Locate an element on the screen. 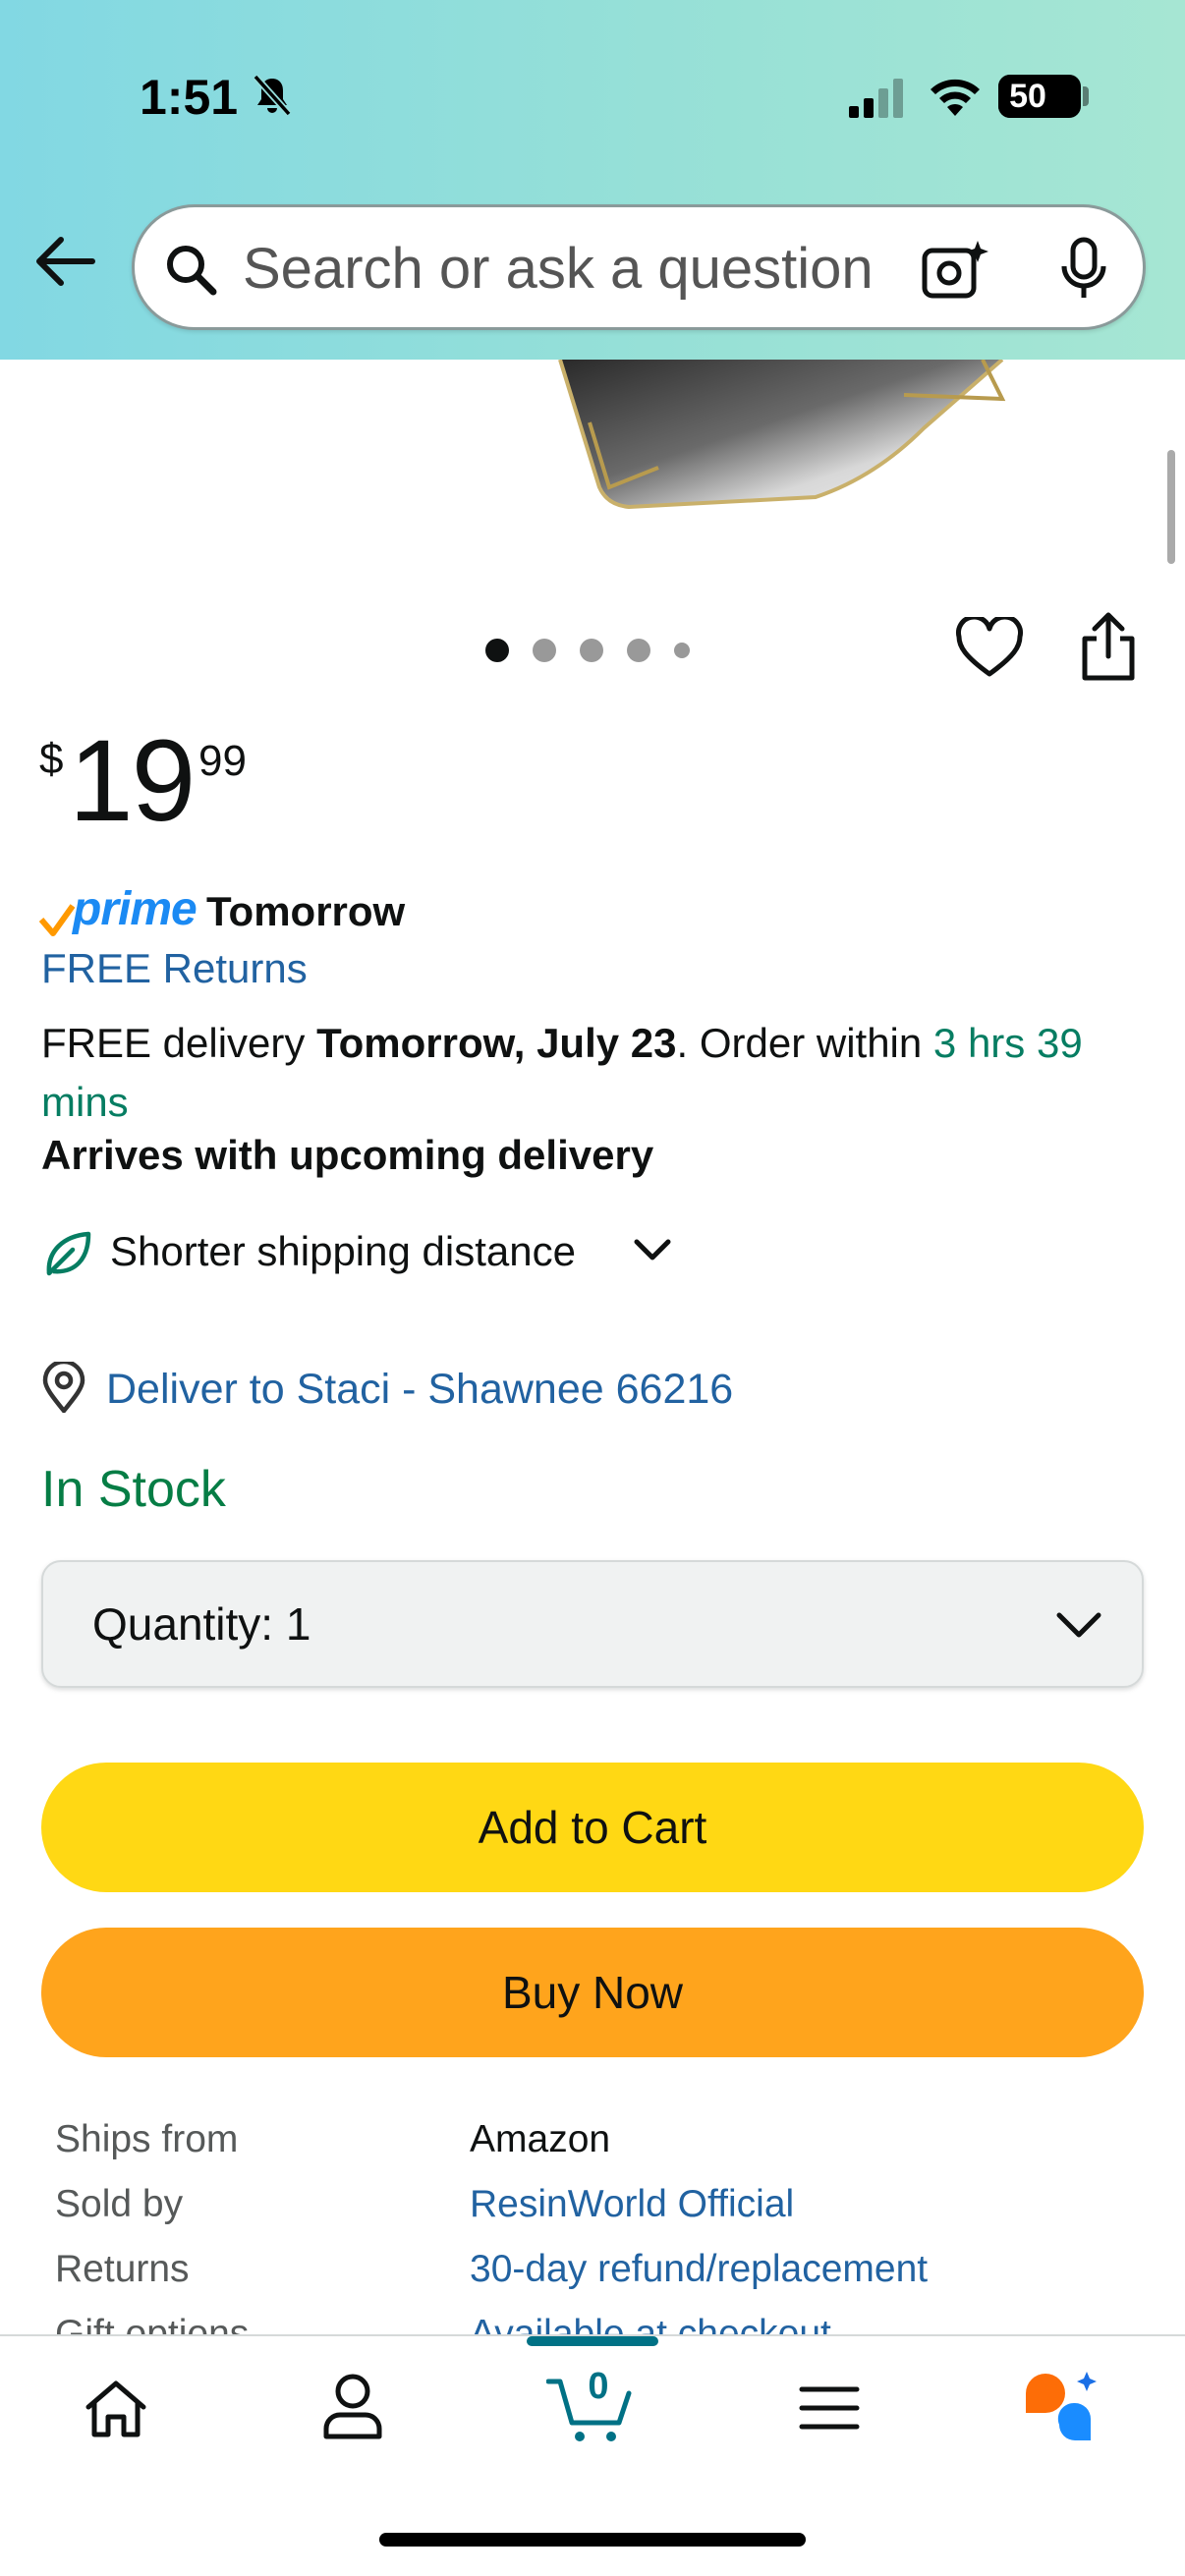  search-bar is located at coordinates (639, 267).